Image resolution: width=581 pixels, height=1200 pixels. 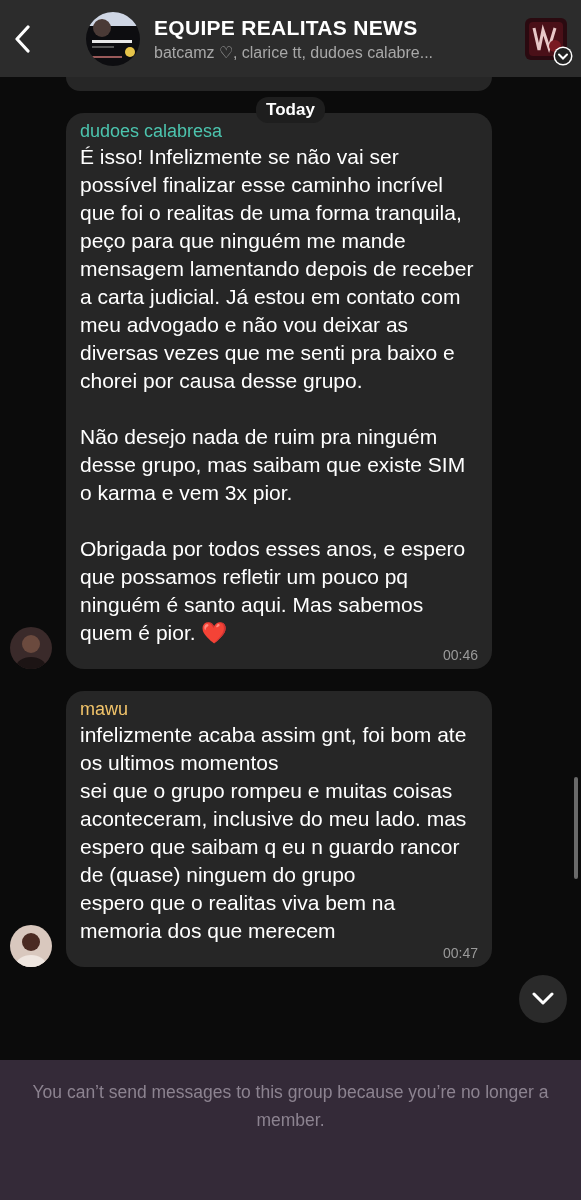 I want to click on back-icon, so click(x=22, y=38).